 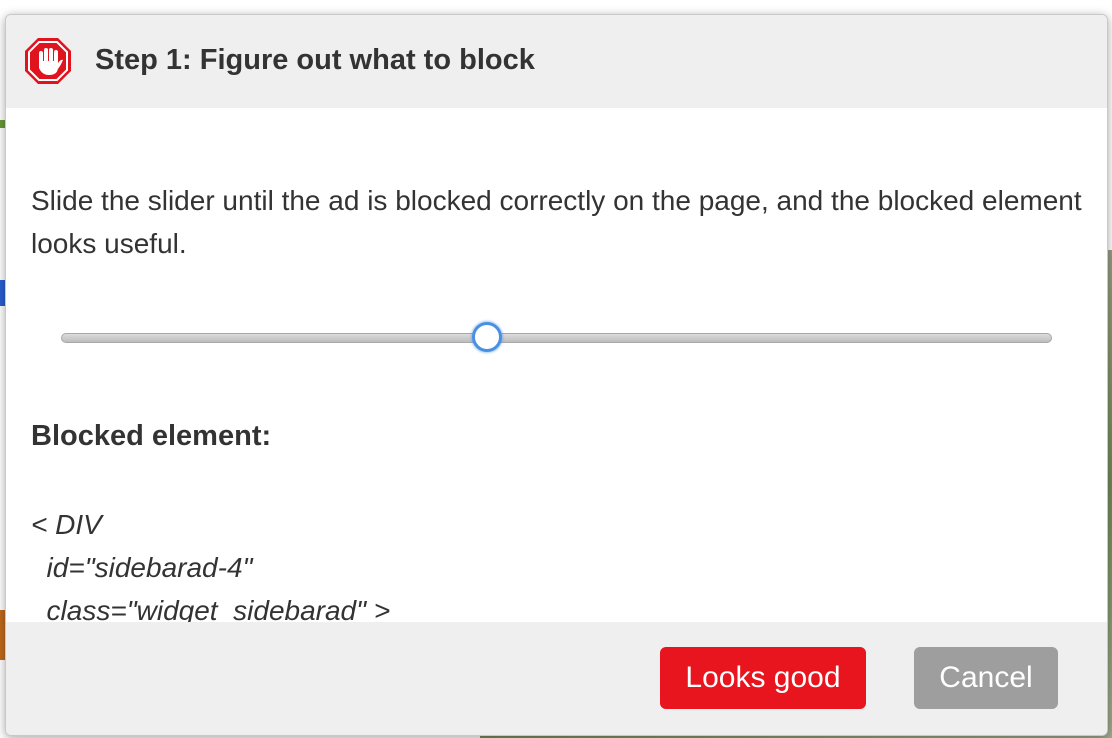 I want to click on code-line-tag: < DIV, so click(x=66, y=524).